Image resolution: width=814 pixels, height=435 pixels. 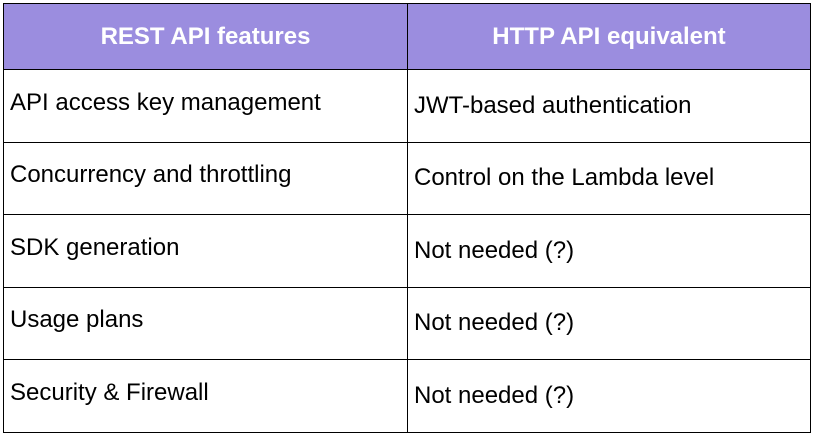 What do you see at coordinates (609, 36) in the screenshot?
I see `header-http-api-equivalent: HTTP API equivalent` at bounding box center [609, 36].